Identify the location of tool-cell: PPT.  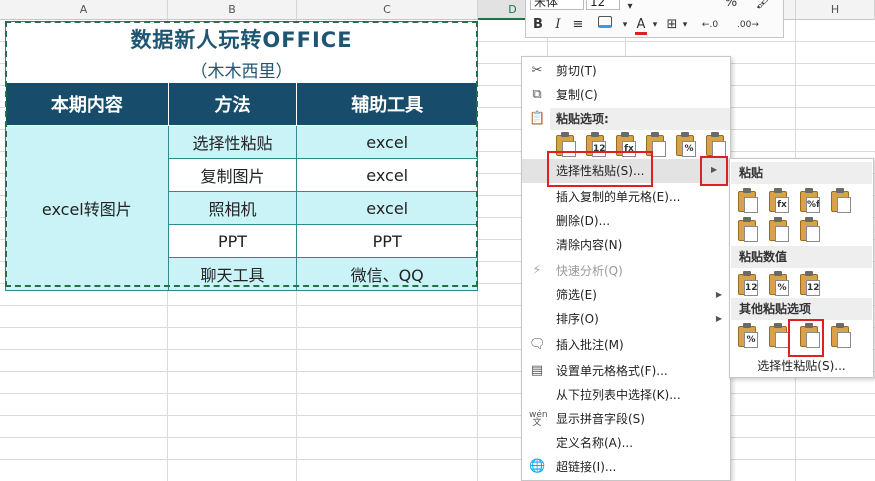
(387, 241).